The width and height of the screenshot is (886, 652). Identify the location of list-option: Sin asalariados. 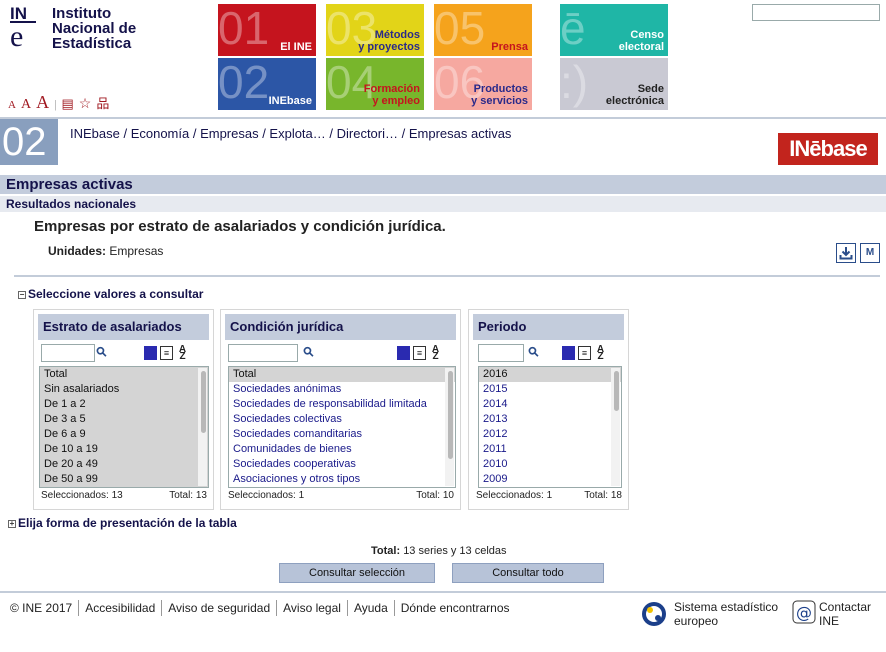
(124, 389).